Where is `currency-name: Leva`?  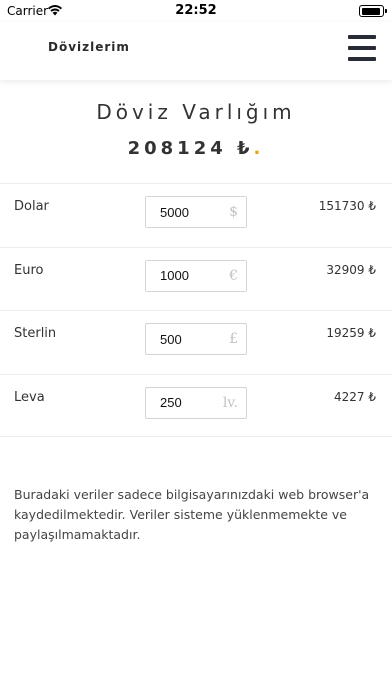
currency-name: Leva is located at coordinates (29, 397).